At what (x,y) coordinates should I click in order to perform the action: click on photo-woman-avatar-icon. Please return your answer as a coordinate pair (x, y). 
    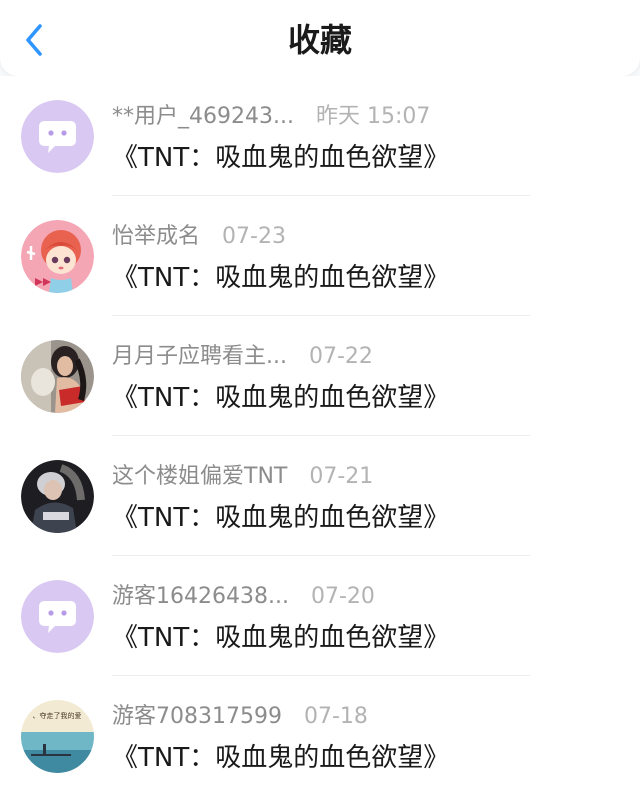
    Looking at the image, I should click on (57, 376).